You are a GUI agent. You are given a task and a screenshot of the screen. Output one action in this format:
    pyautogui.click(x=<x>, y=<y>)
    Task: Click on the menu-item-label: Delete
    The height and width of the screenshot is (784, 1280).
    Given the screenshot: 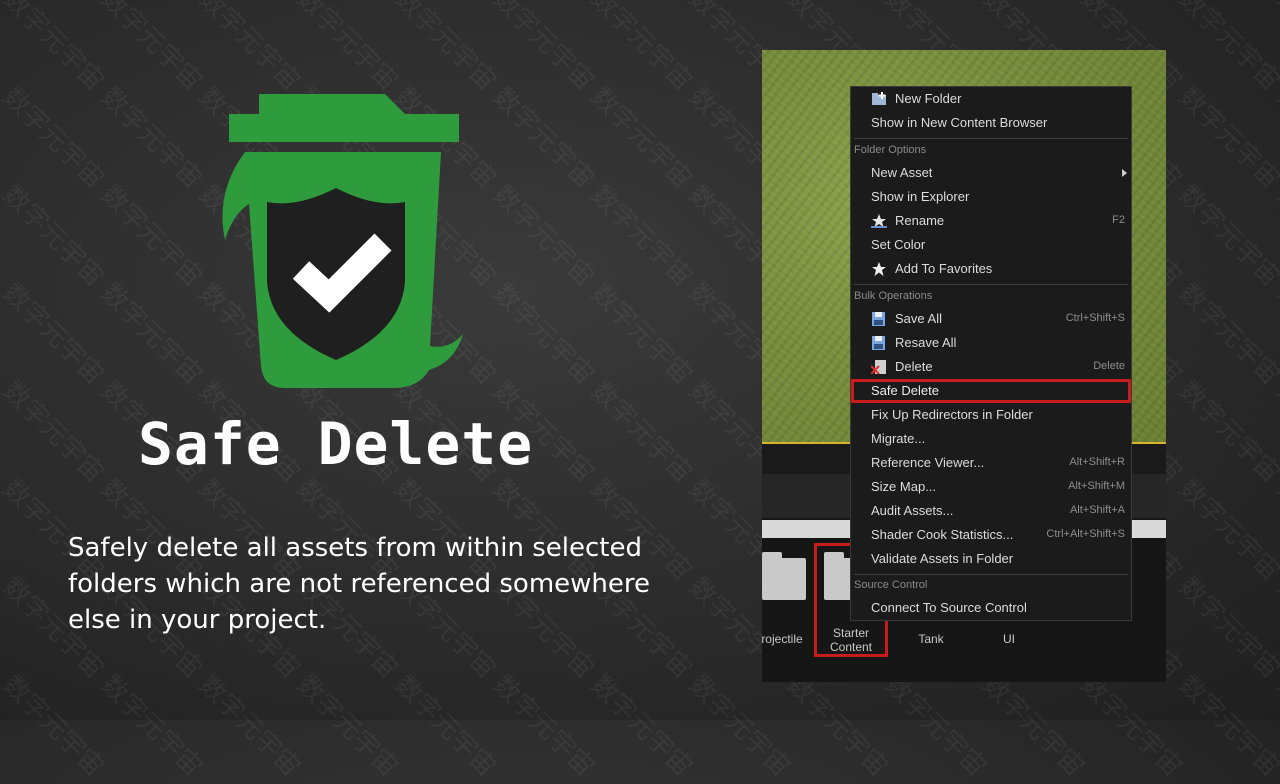 What is the action you would take?
    pyautogui.click(x=914, y=366)
    